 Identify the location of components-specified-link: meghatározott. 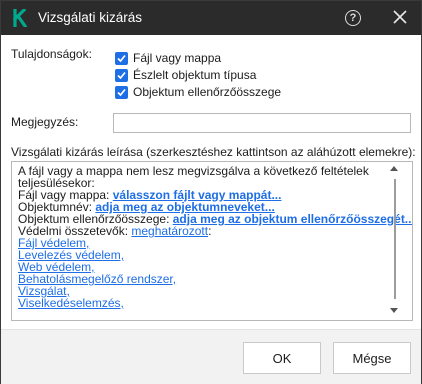
(169, 231).